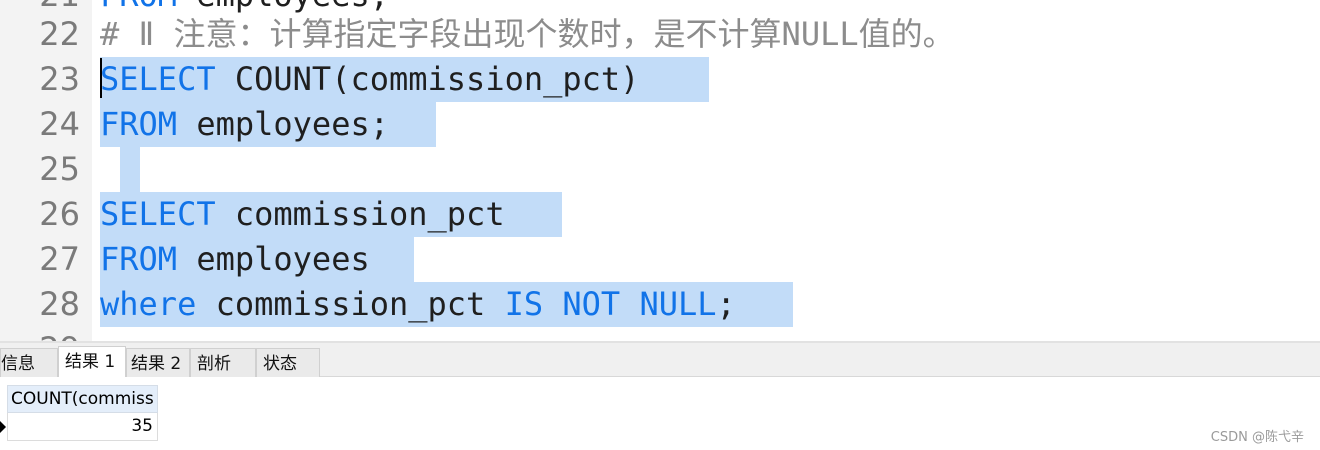 The height and width of the screenshot is (450, 1320). Describe the element at coordinates (1257, 437) in the screenshot. I see `watermark: CSDN @陈弋辛` at that location.